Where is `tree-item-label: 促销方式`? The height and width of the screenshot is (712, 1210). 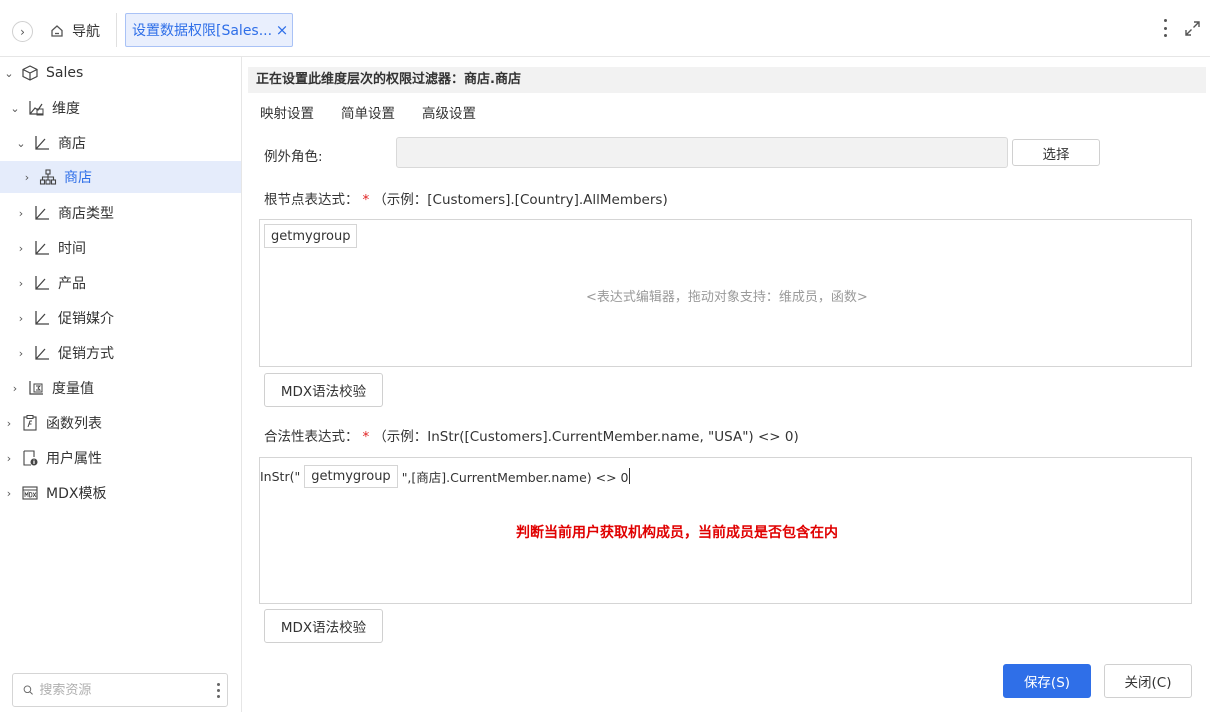 tree-item-label: 促销方式 is located at coordinates (86, 354).